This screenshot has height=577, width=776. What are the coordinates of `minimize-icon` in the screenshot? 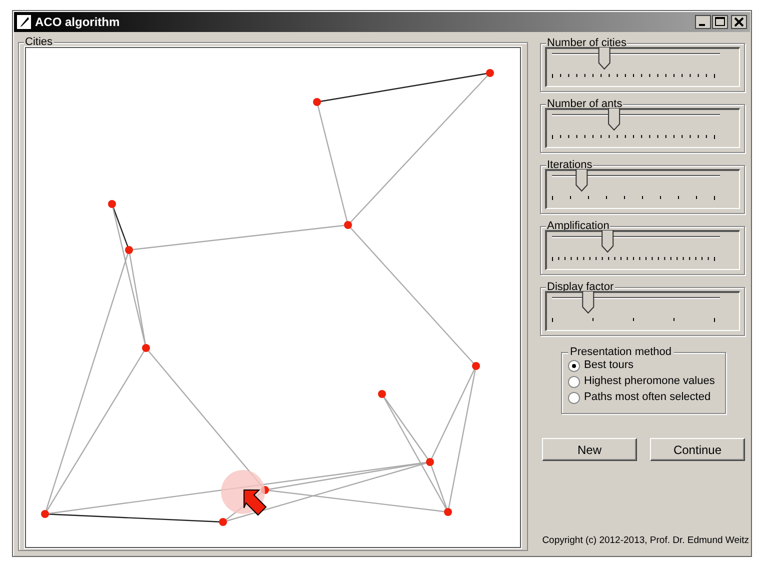 It's located at (703, 22).